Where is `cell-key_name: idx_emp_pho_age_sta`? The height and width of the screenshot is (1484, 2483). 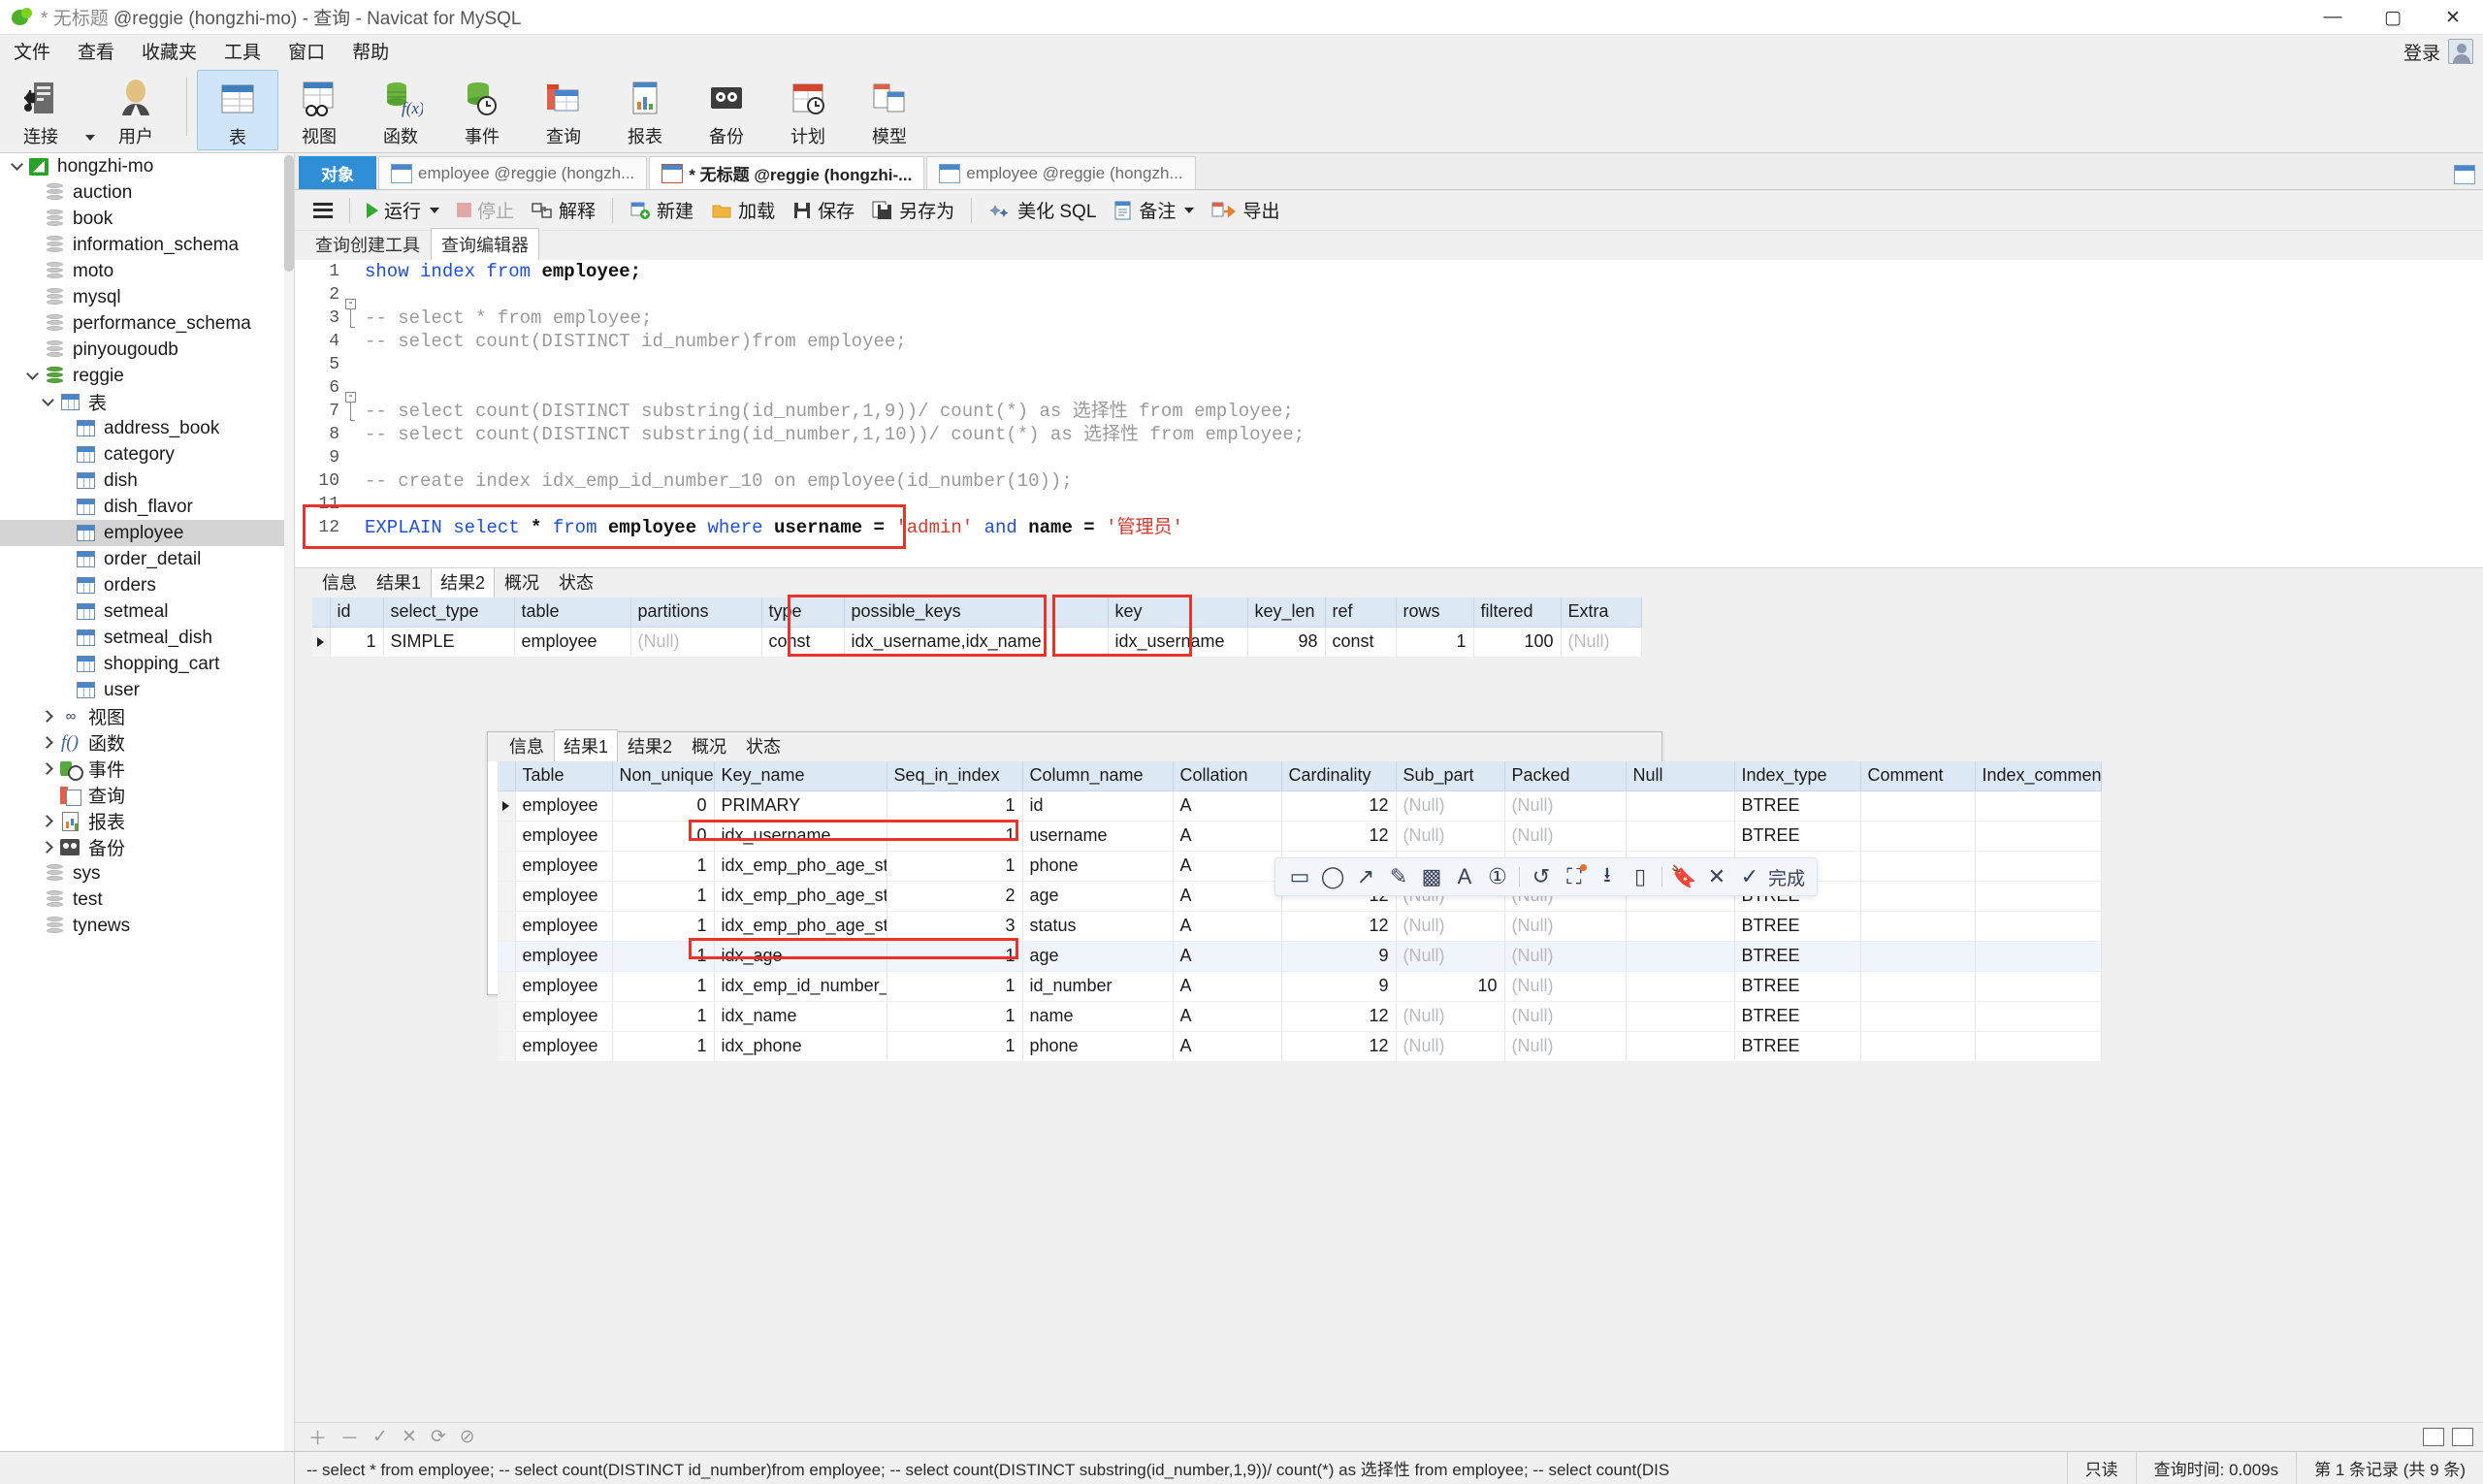
cell-key_name: idx_emp_pho_age_sta is located at coordinates (801, 866).